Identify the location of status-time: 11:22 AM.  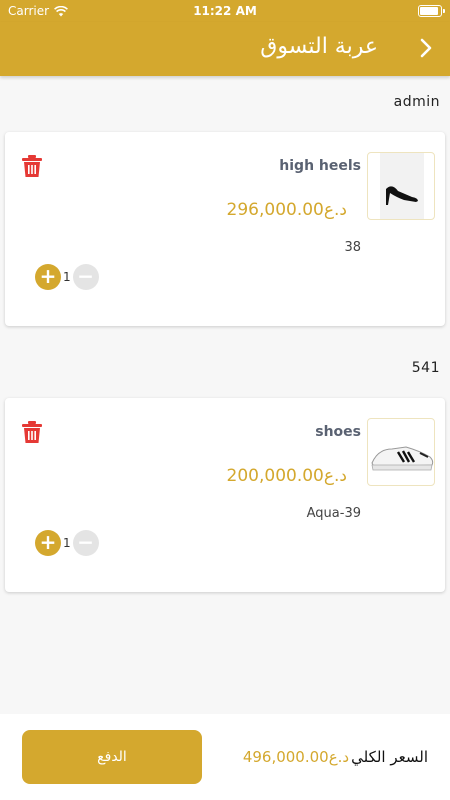
(225, 11).